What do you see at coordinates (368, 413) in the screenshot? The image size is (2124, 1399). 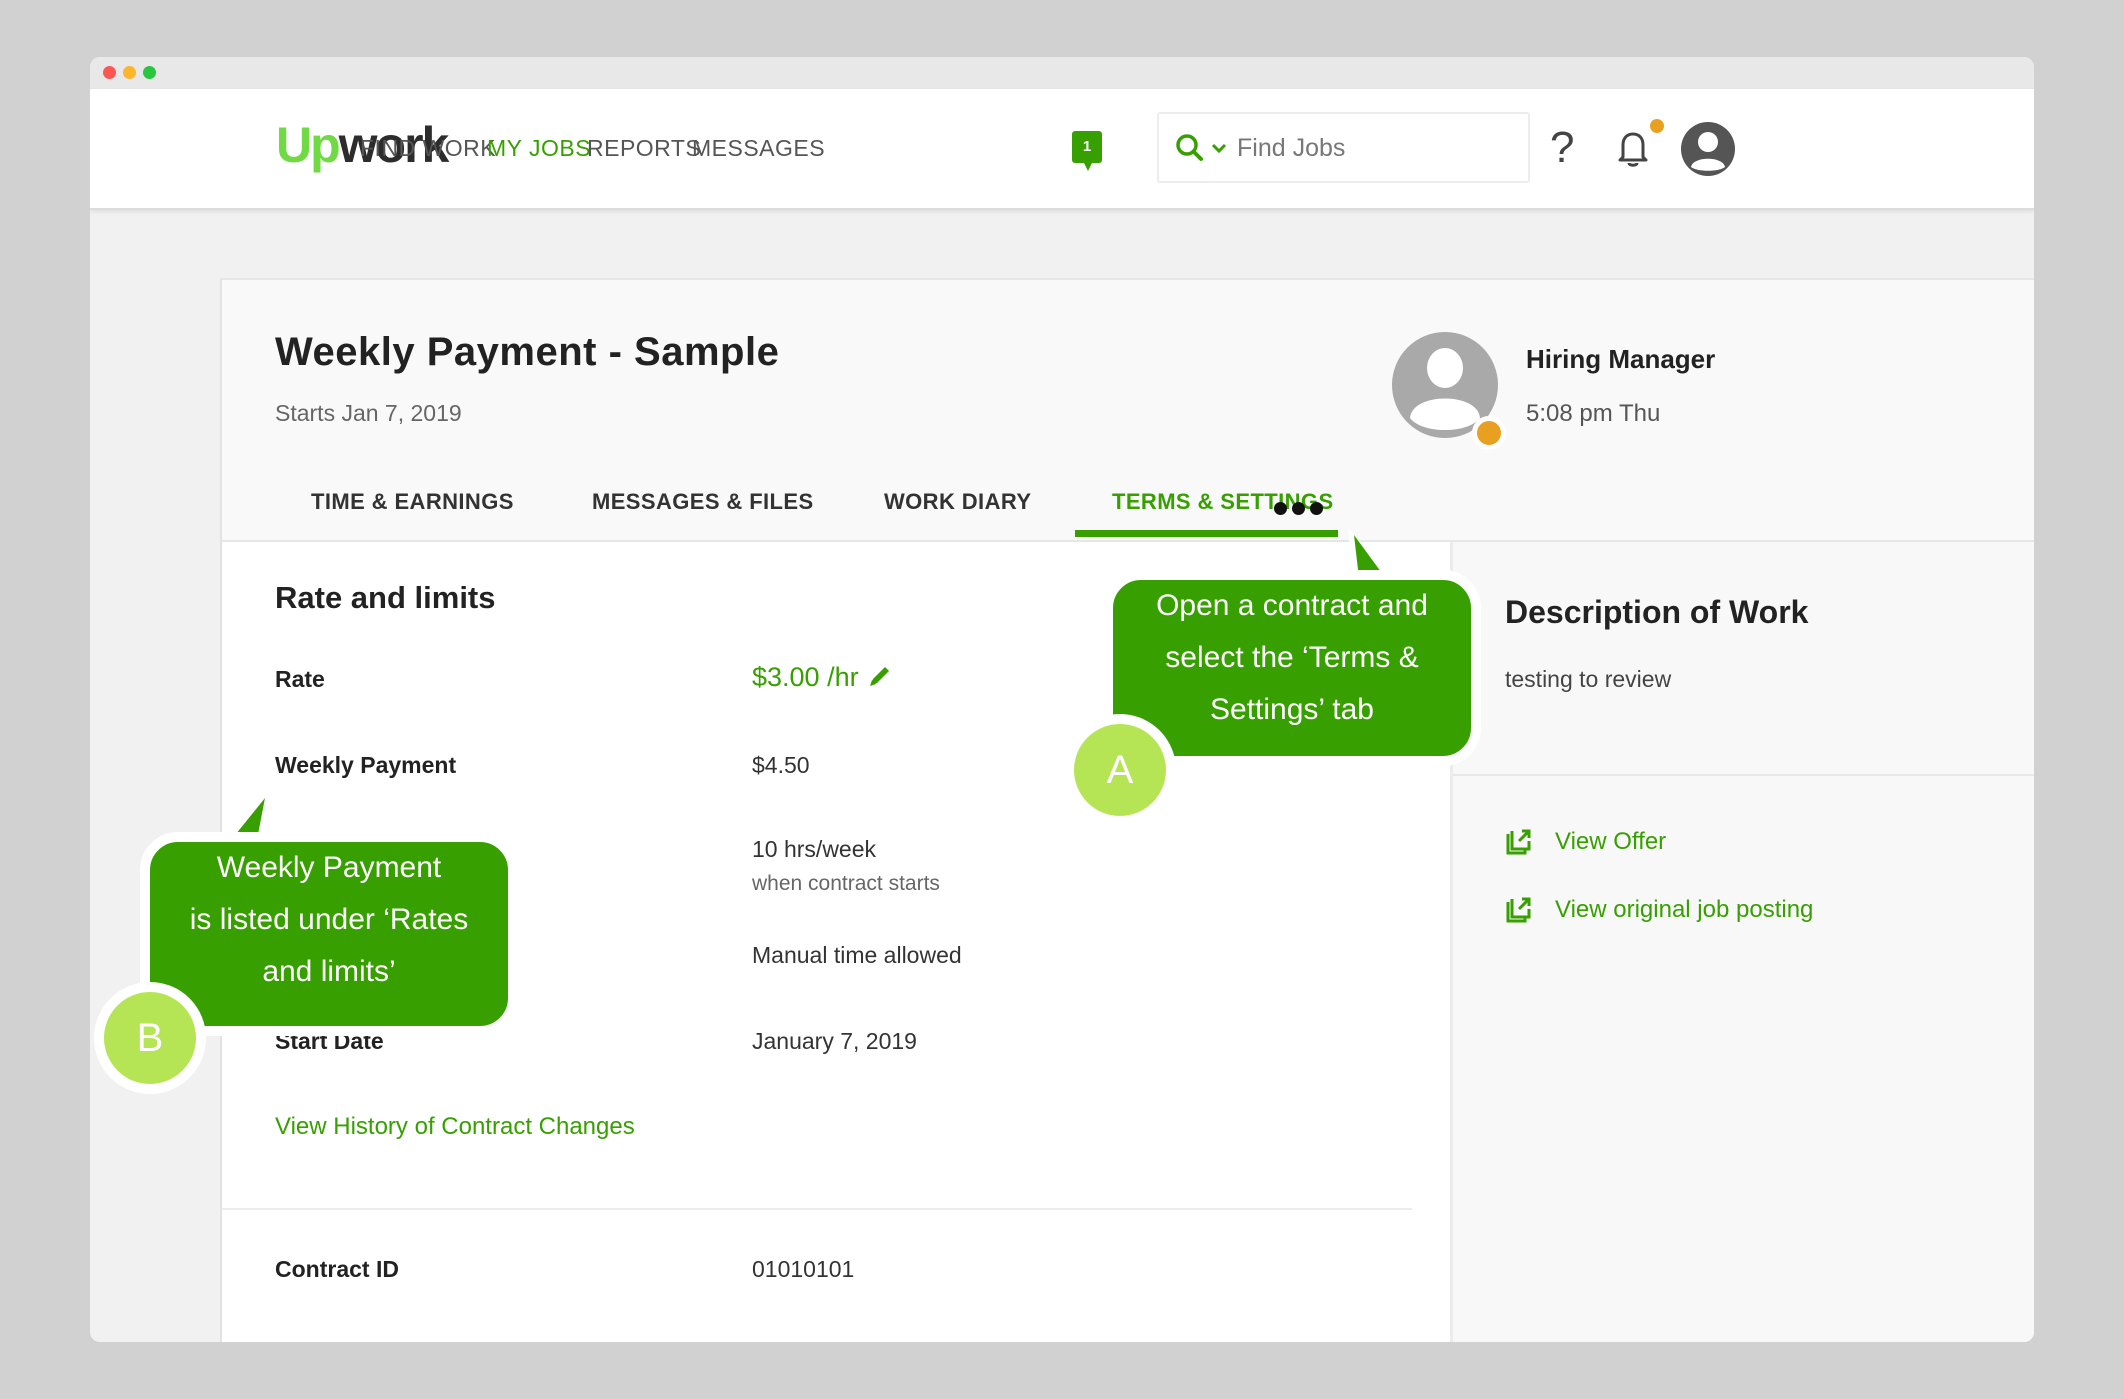 I see `contract-start-date: Starts Jan 7, 2019` at bounding box center [368, 413].